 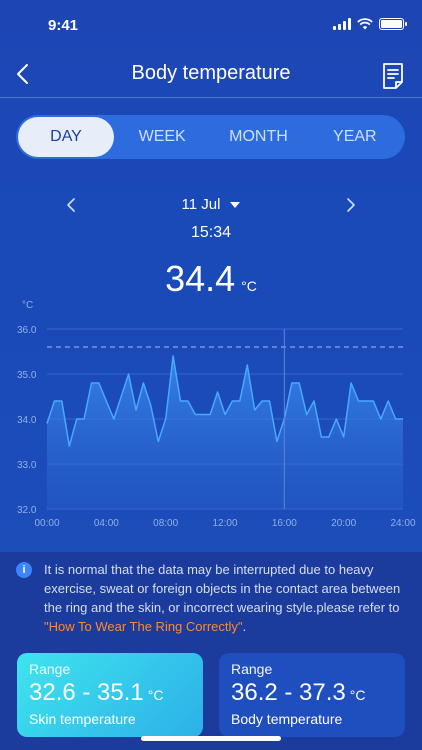 I want to click on date-dropdown: 11 Jul, so click(x=211, y=204).